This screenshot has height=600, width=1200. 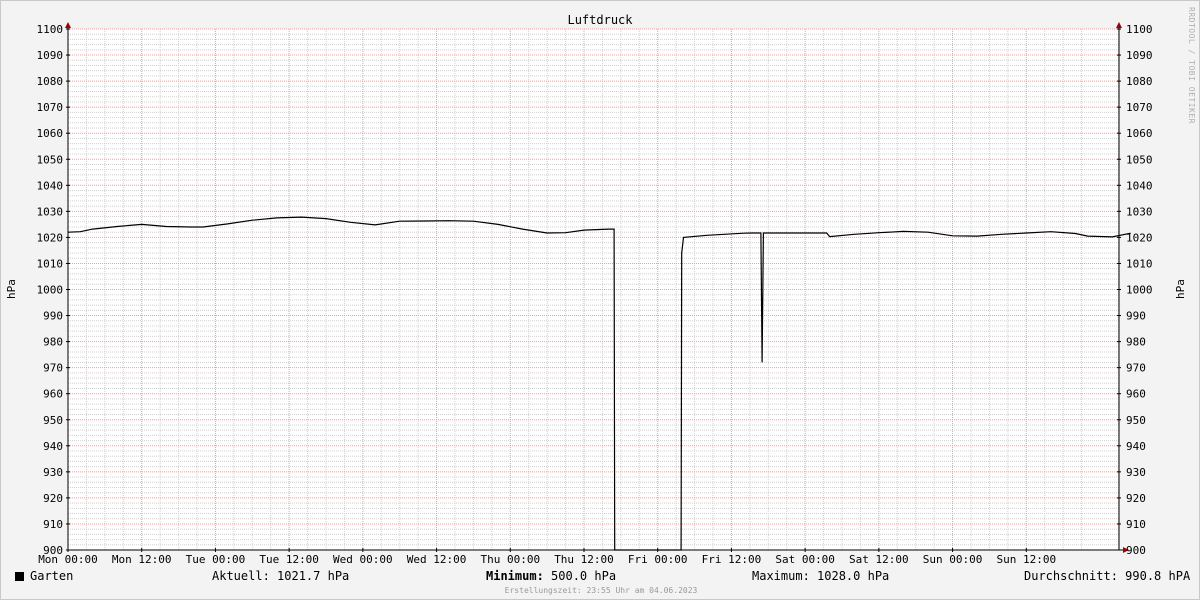 I want to click on stat-maximum: Maximum: 1028.0 hPa, so click(x=821, y=576).